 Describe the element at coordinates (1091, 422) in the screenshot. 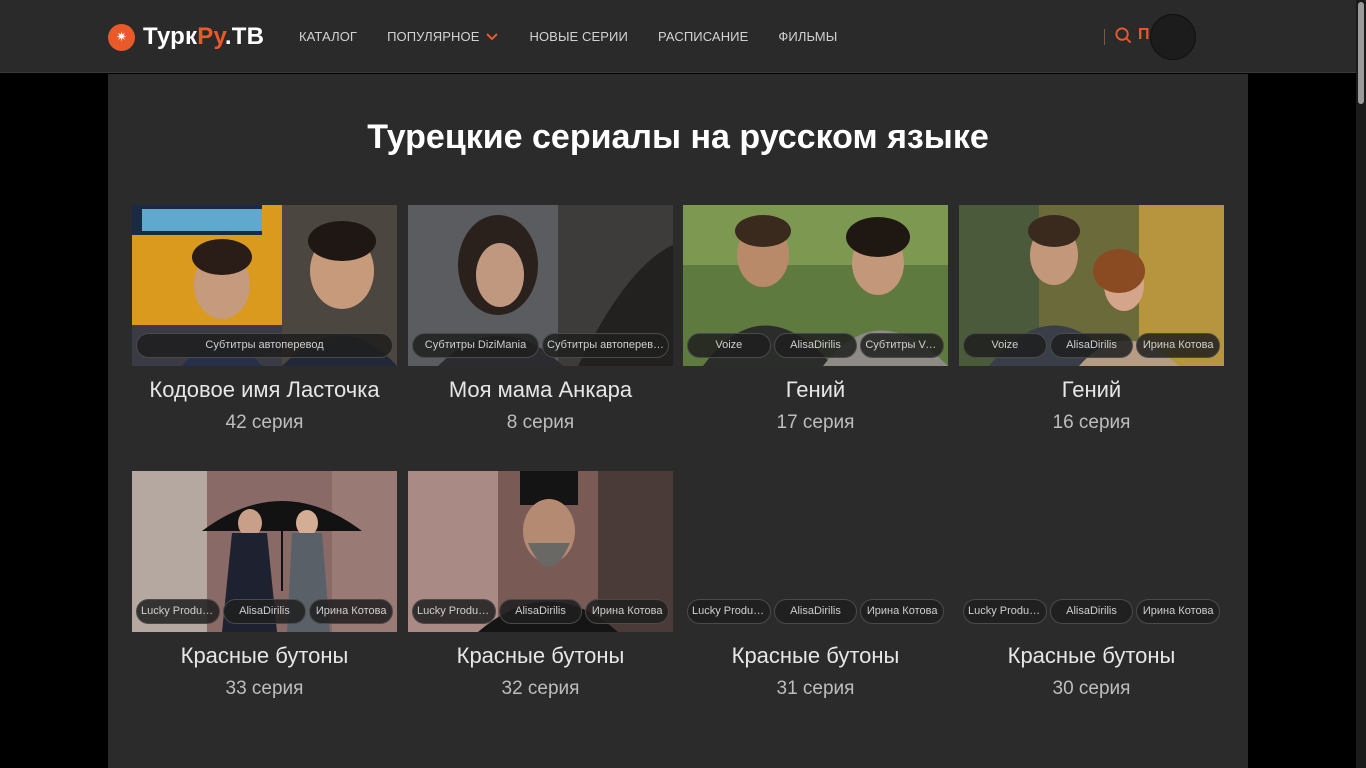

I see `episode-number: 16 серия` at that location.